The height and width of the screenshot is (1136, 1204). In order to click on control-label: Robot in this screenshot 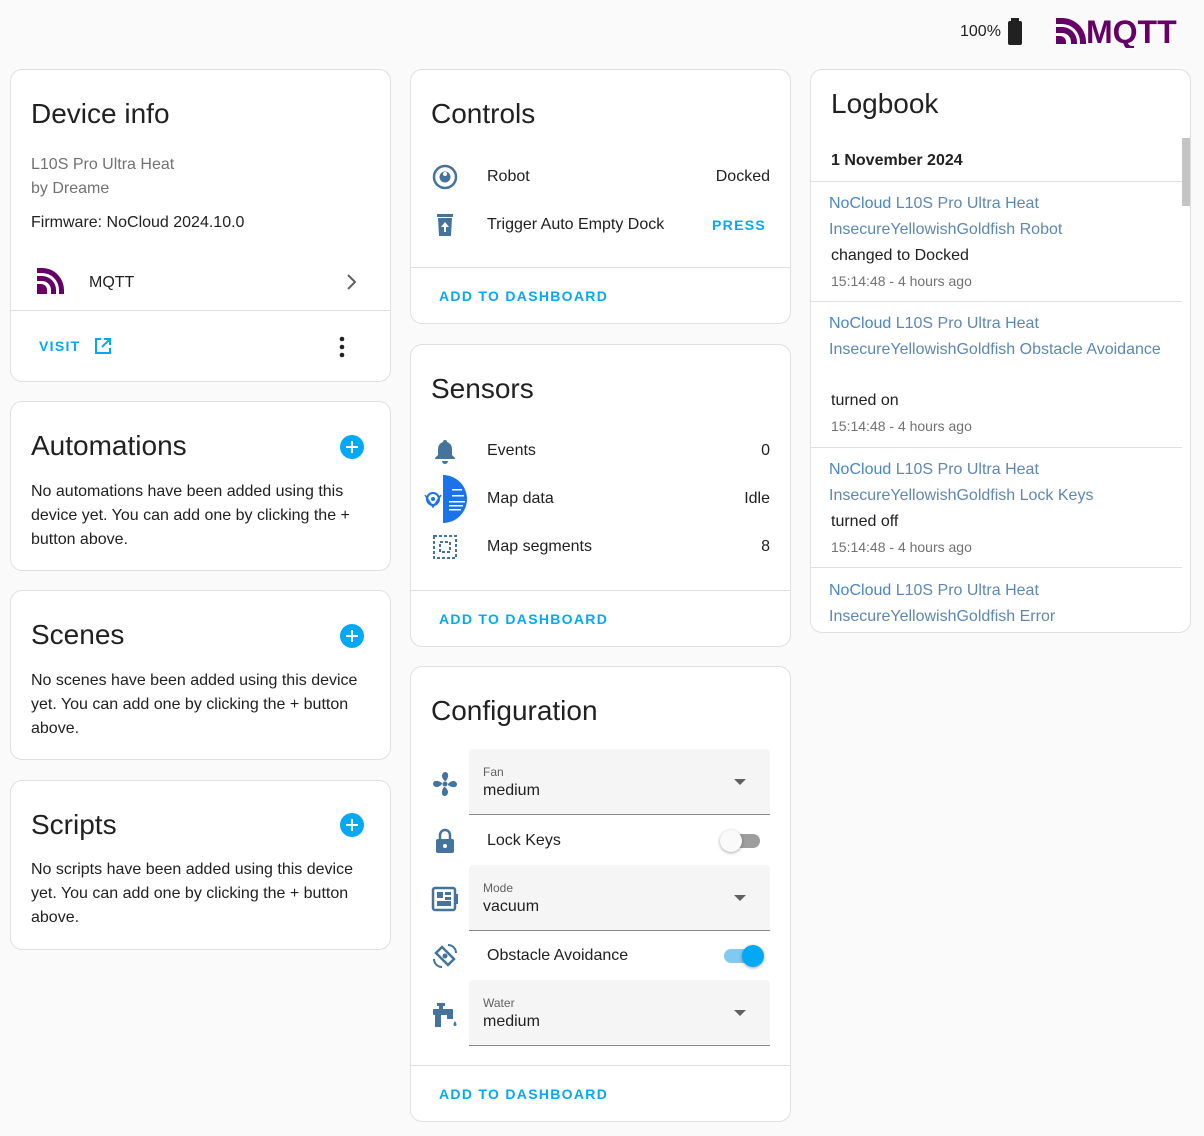, I will do `click(508, 176)`.